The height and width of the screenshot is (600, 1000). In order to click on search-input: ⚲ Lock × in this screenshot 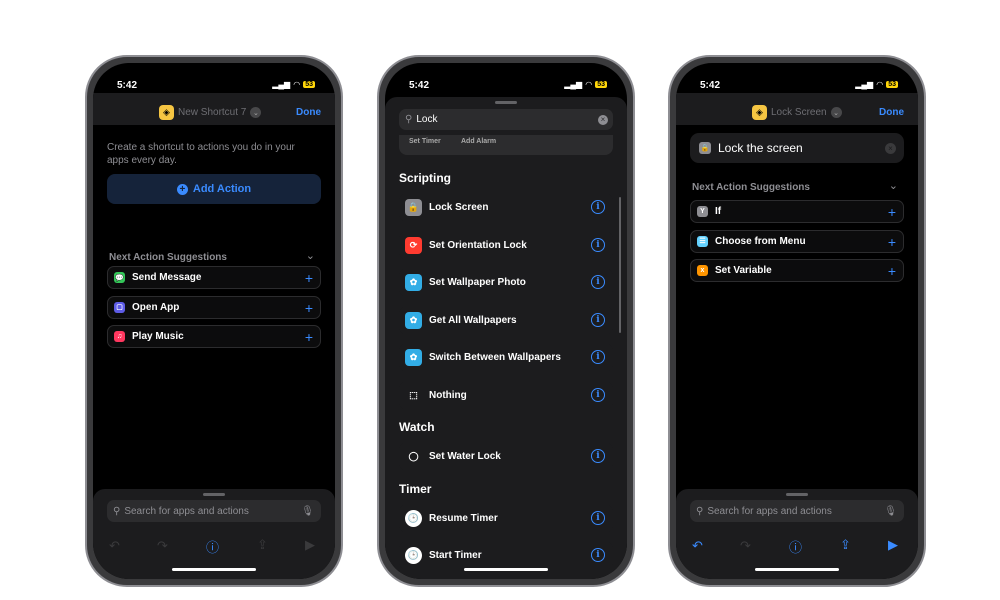, I will do `click(506, 119)`.